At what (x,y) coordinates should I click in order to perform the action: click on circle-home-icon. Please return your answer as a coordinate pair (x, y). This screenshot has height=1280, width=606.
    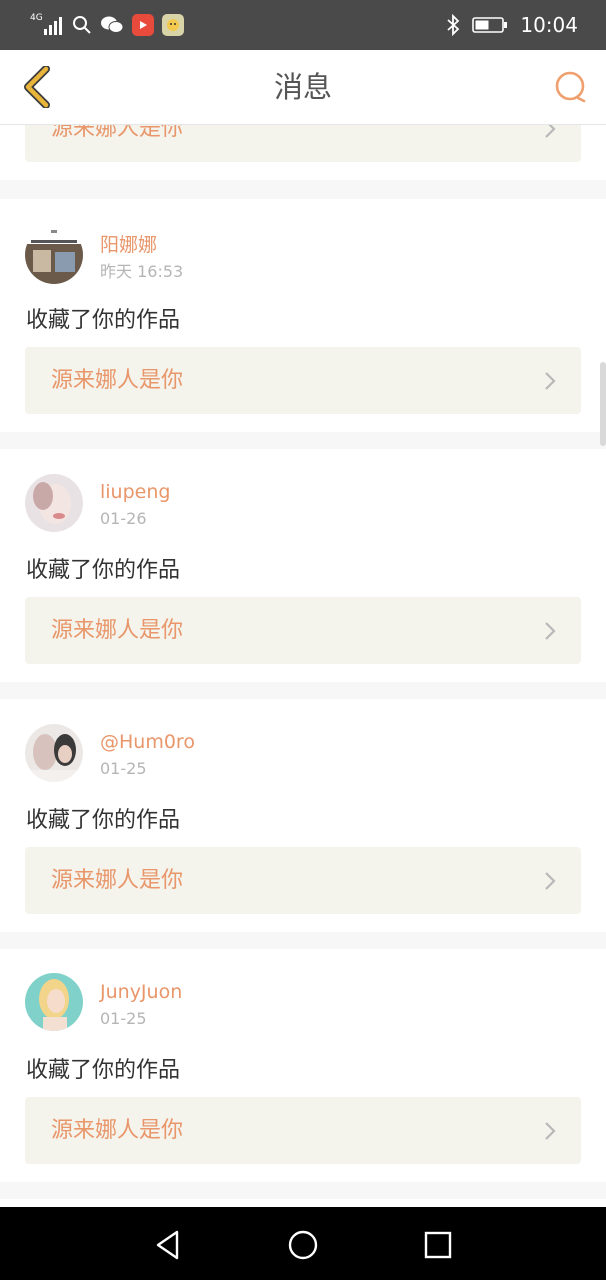
    Looking at the image, I should click on (303, 1245).